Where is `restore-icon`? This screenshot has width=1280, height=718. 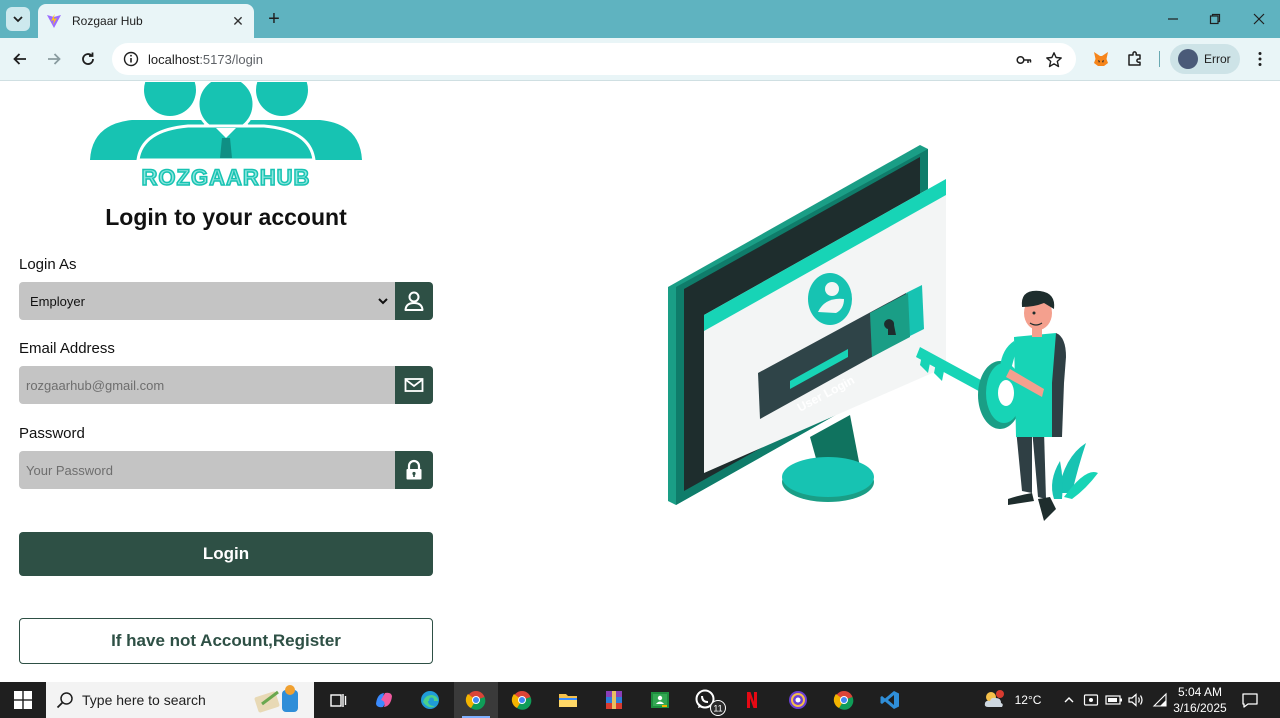
restore-icon is located at coordinates (1215, 19).